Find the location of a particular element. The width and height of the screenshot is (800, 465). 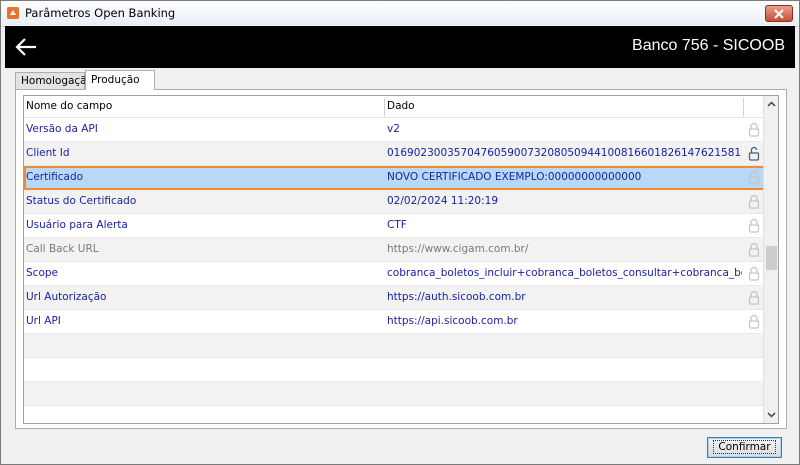

table-row: Usuário para Alerta CTF is located at coordinates (394, 226).